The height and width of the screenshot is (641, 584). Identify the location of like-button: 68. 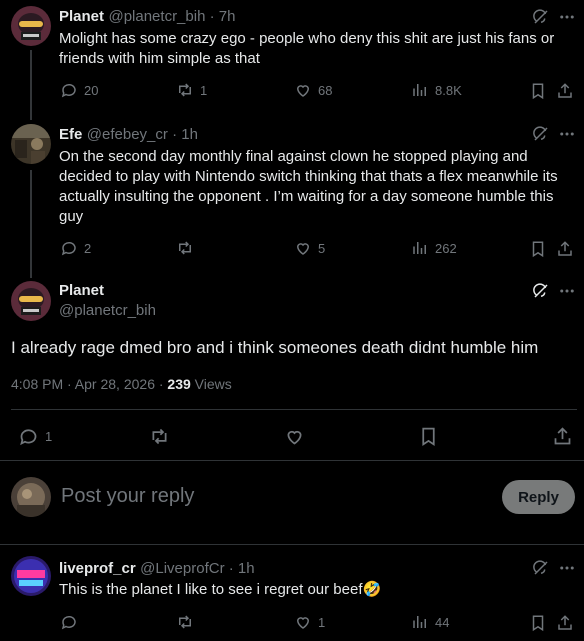
(313, 90).